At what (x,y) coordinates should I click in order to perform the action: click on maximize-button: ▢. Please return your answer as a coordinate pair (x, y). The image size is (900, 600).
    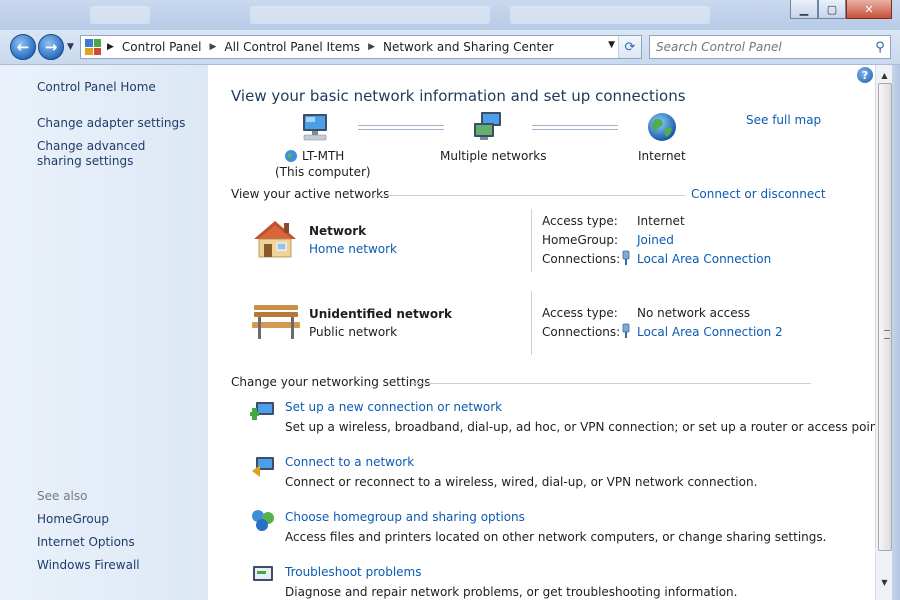
    Looking at the image, I should click on (832, 9).